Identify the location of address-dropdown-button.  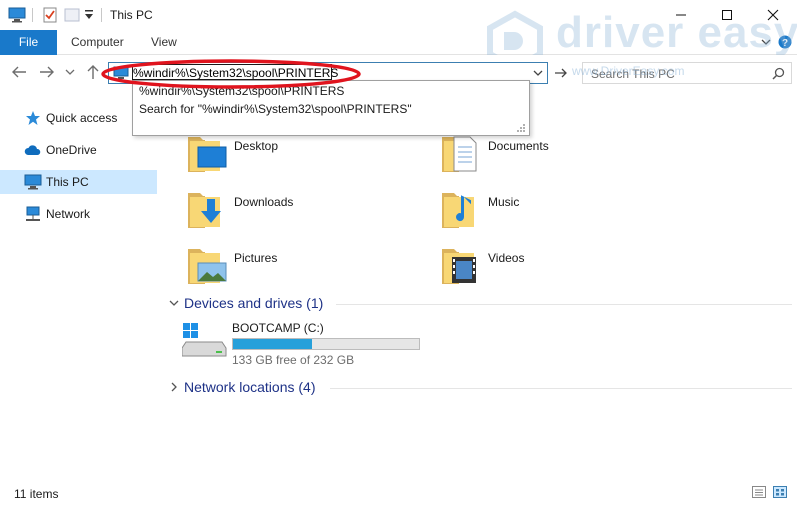
(538, 73).